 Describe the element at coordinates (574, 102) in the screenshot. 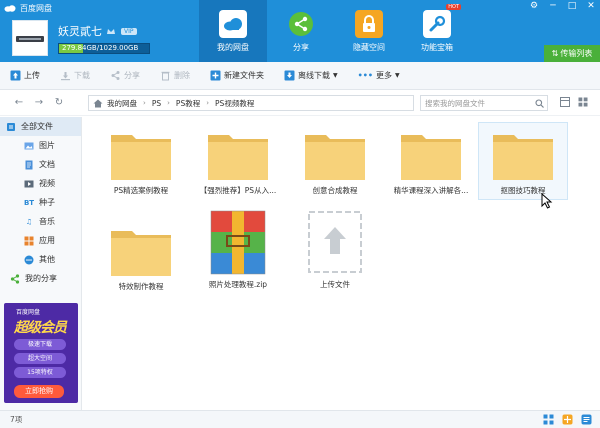

I see `view-switcher` at that location.